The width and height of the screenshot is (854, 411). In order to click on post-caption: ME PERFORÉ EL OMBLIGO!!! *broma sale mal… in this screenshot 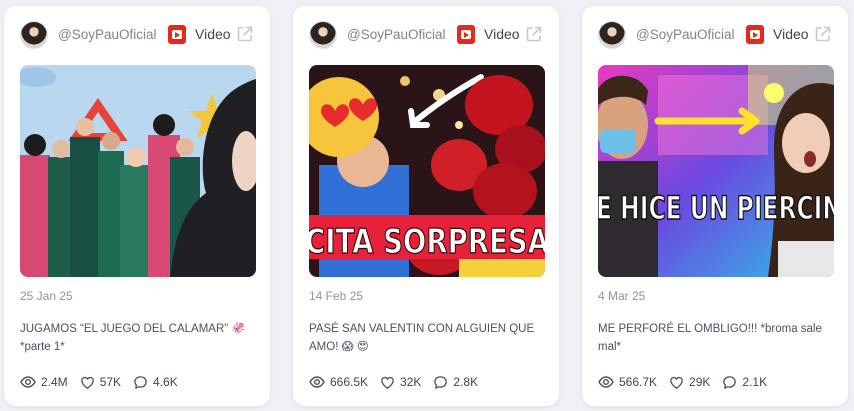, I will do `click(710, 338)`.